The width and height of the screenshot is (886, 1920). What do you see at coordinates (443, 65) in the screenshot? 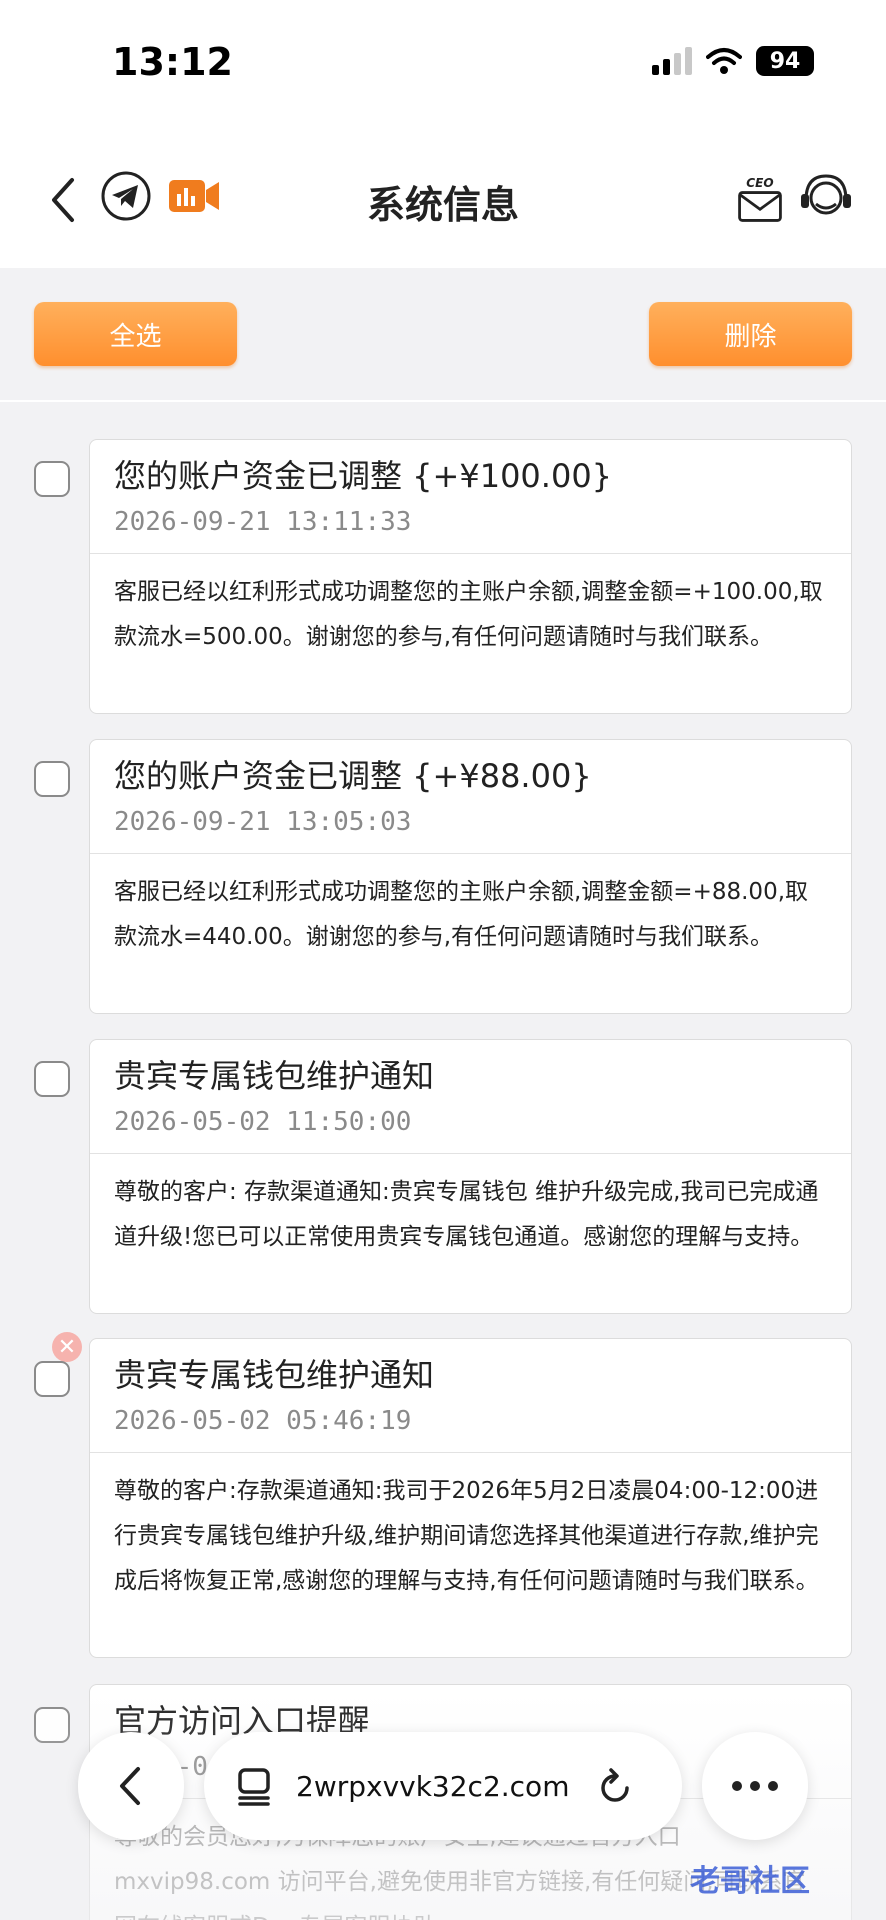
I see `status-bar: 13:12 94` at bounding box center [443, 65].